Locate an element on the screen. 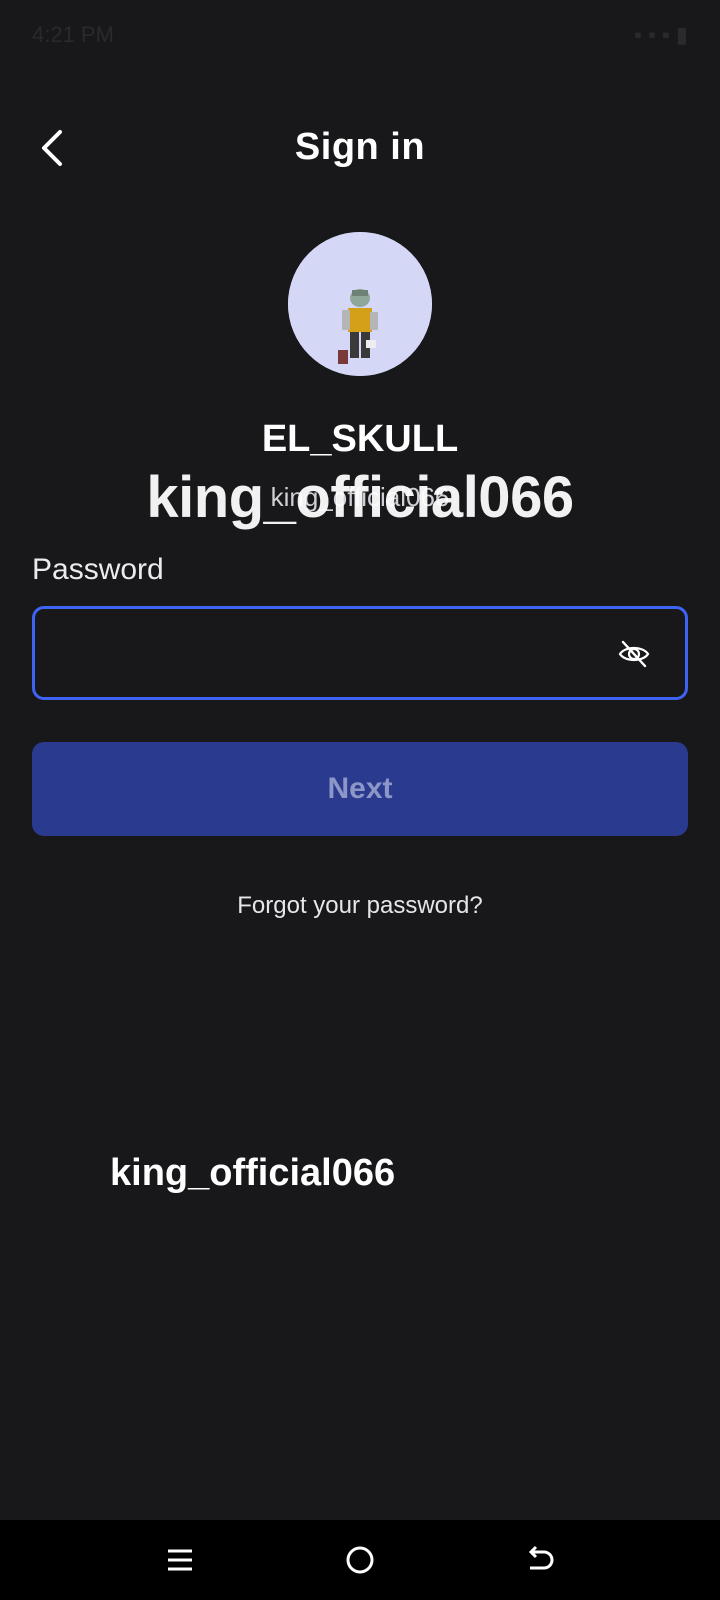 The image size is (720, 1600). status-icons: ▪ ▪ ▪ ▮ is located at coordinates (661, 34).